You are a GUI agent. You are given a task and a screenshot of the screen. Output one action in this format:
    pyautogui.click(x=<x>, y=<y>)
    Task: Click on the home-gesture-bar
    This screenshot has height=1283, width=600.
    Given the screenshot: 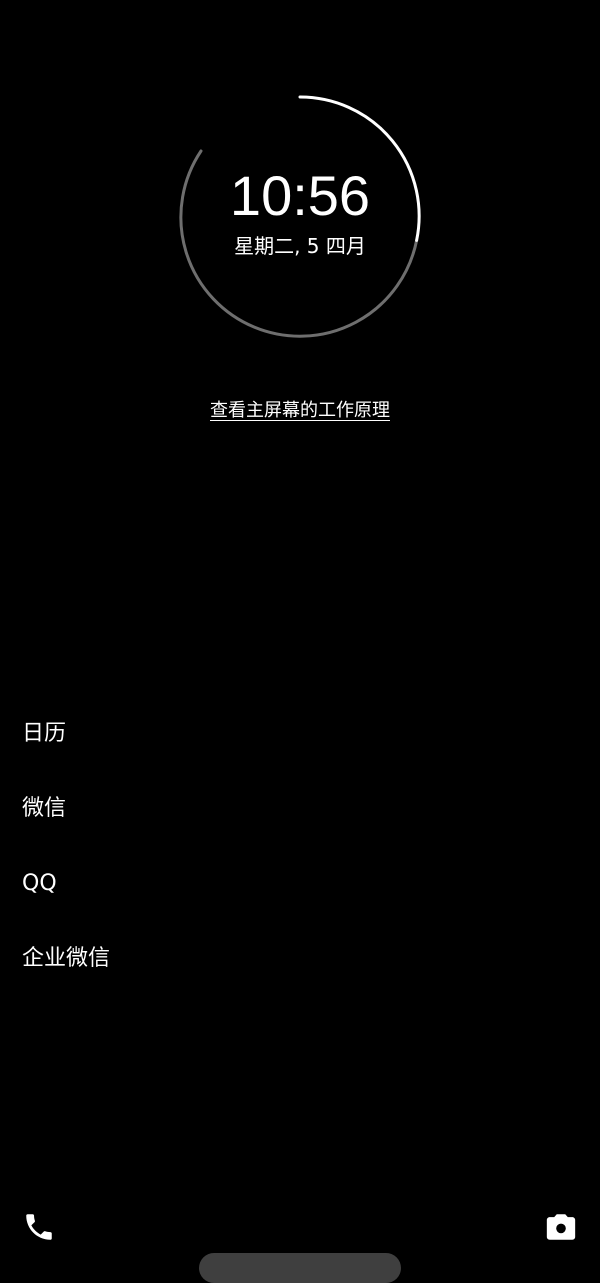 What is the action you would take?
    pyautogui.click(x=300, y=1268)
    